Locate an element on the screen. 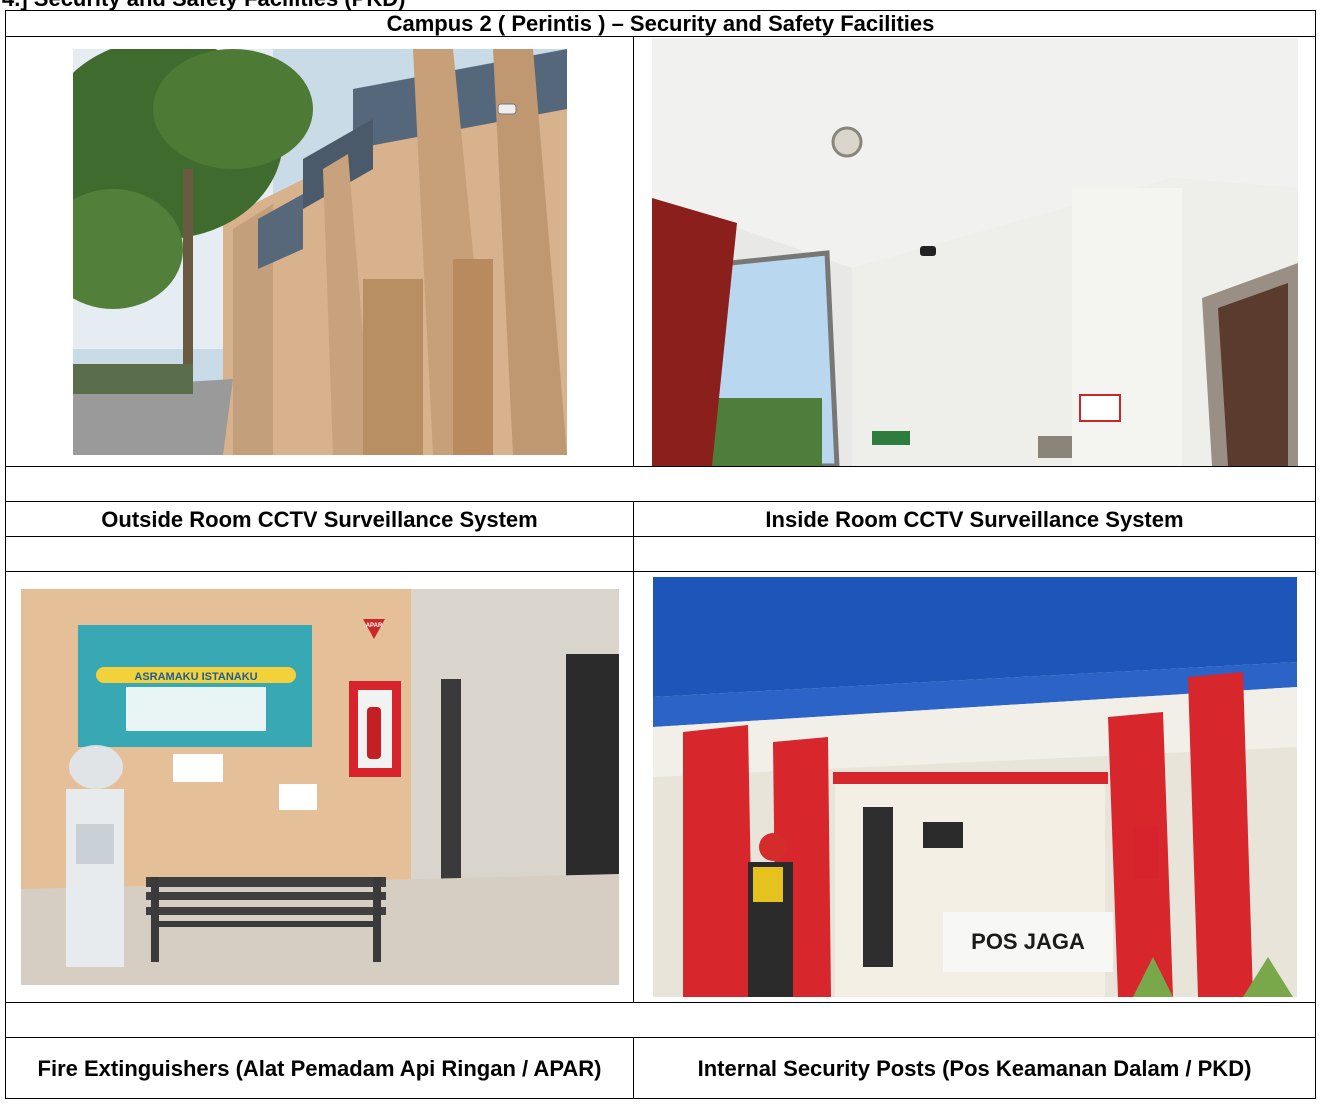 Image resolution: width=1321 pixels, height=1115 pixels. outside-cctv-photo is located at coordinates (319, 251).